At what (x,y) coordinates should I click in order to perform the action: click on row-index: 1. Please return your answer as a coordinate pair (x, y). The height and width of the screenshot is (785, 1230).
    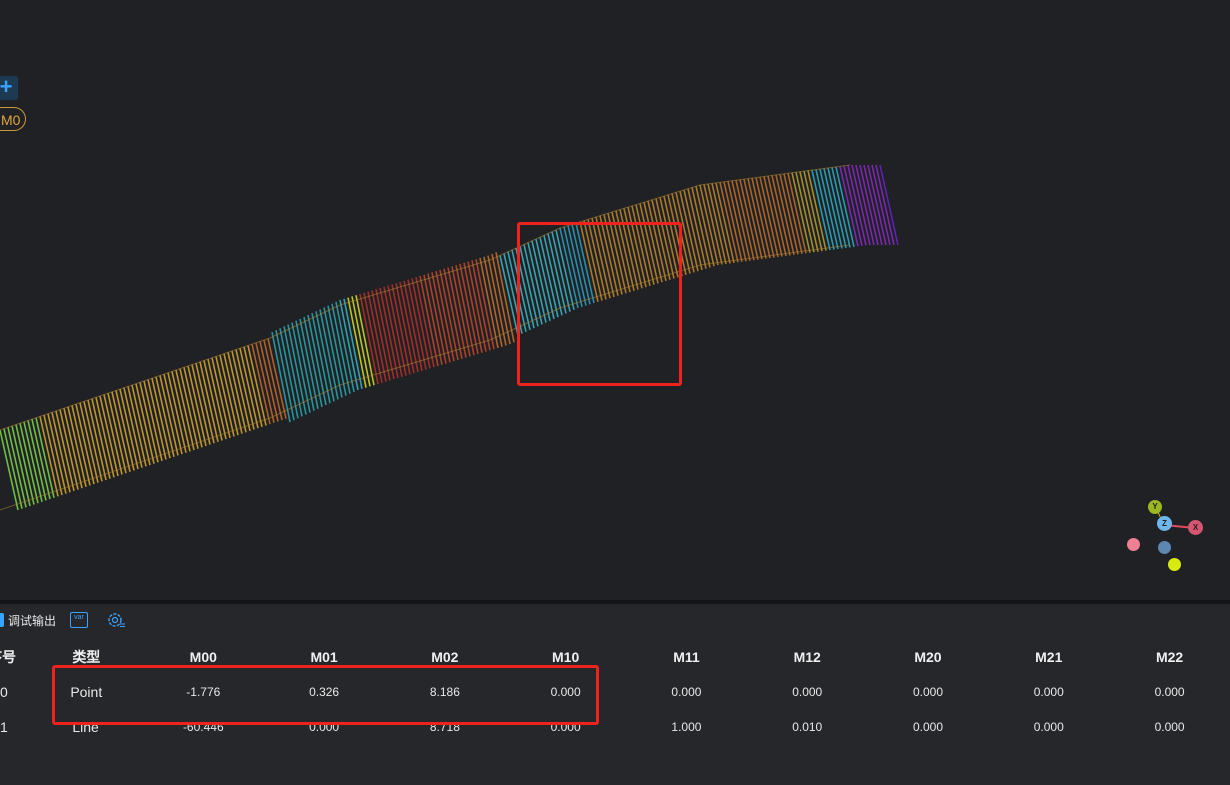
    Looking at the image, I should click on (4, 726).